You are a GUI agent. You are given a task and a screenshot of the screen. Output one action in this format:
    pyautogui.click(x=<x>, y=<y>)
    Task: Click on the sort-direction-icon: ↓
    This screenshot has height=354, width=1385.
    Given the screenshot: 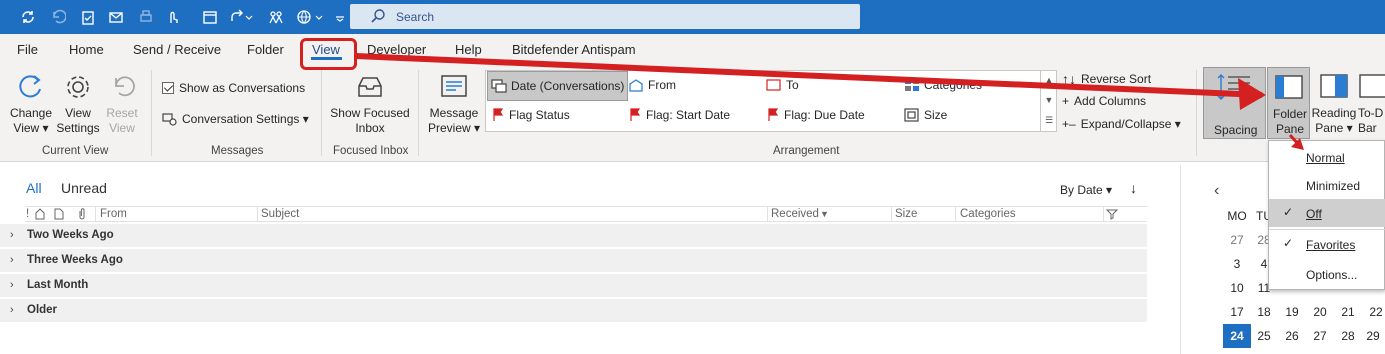 What is the action you would take?
    pyautogui.click(x=1133, y=188)
    